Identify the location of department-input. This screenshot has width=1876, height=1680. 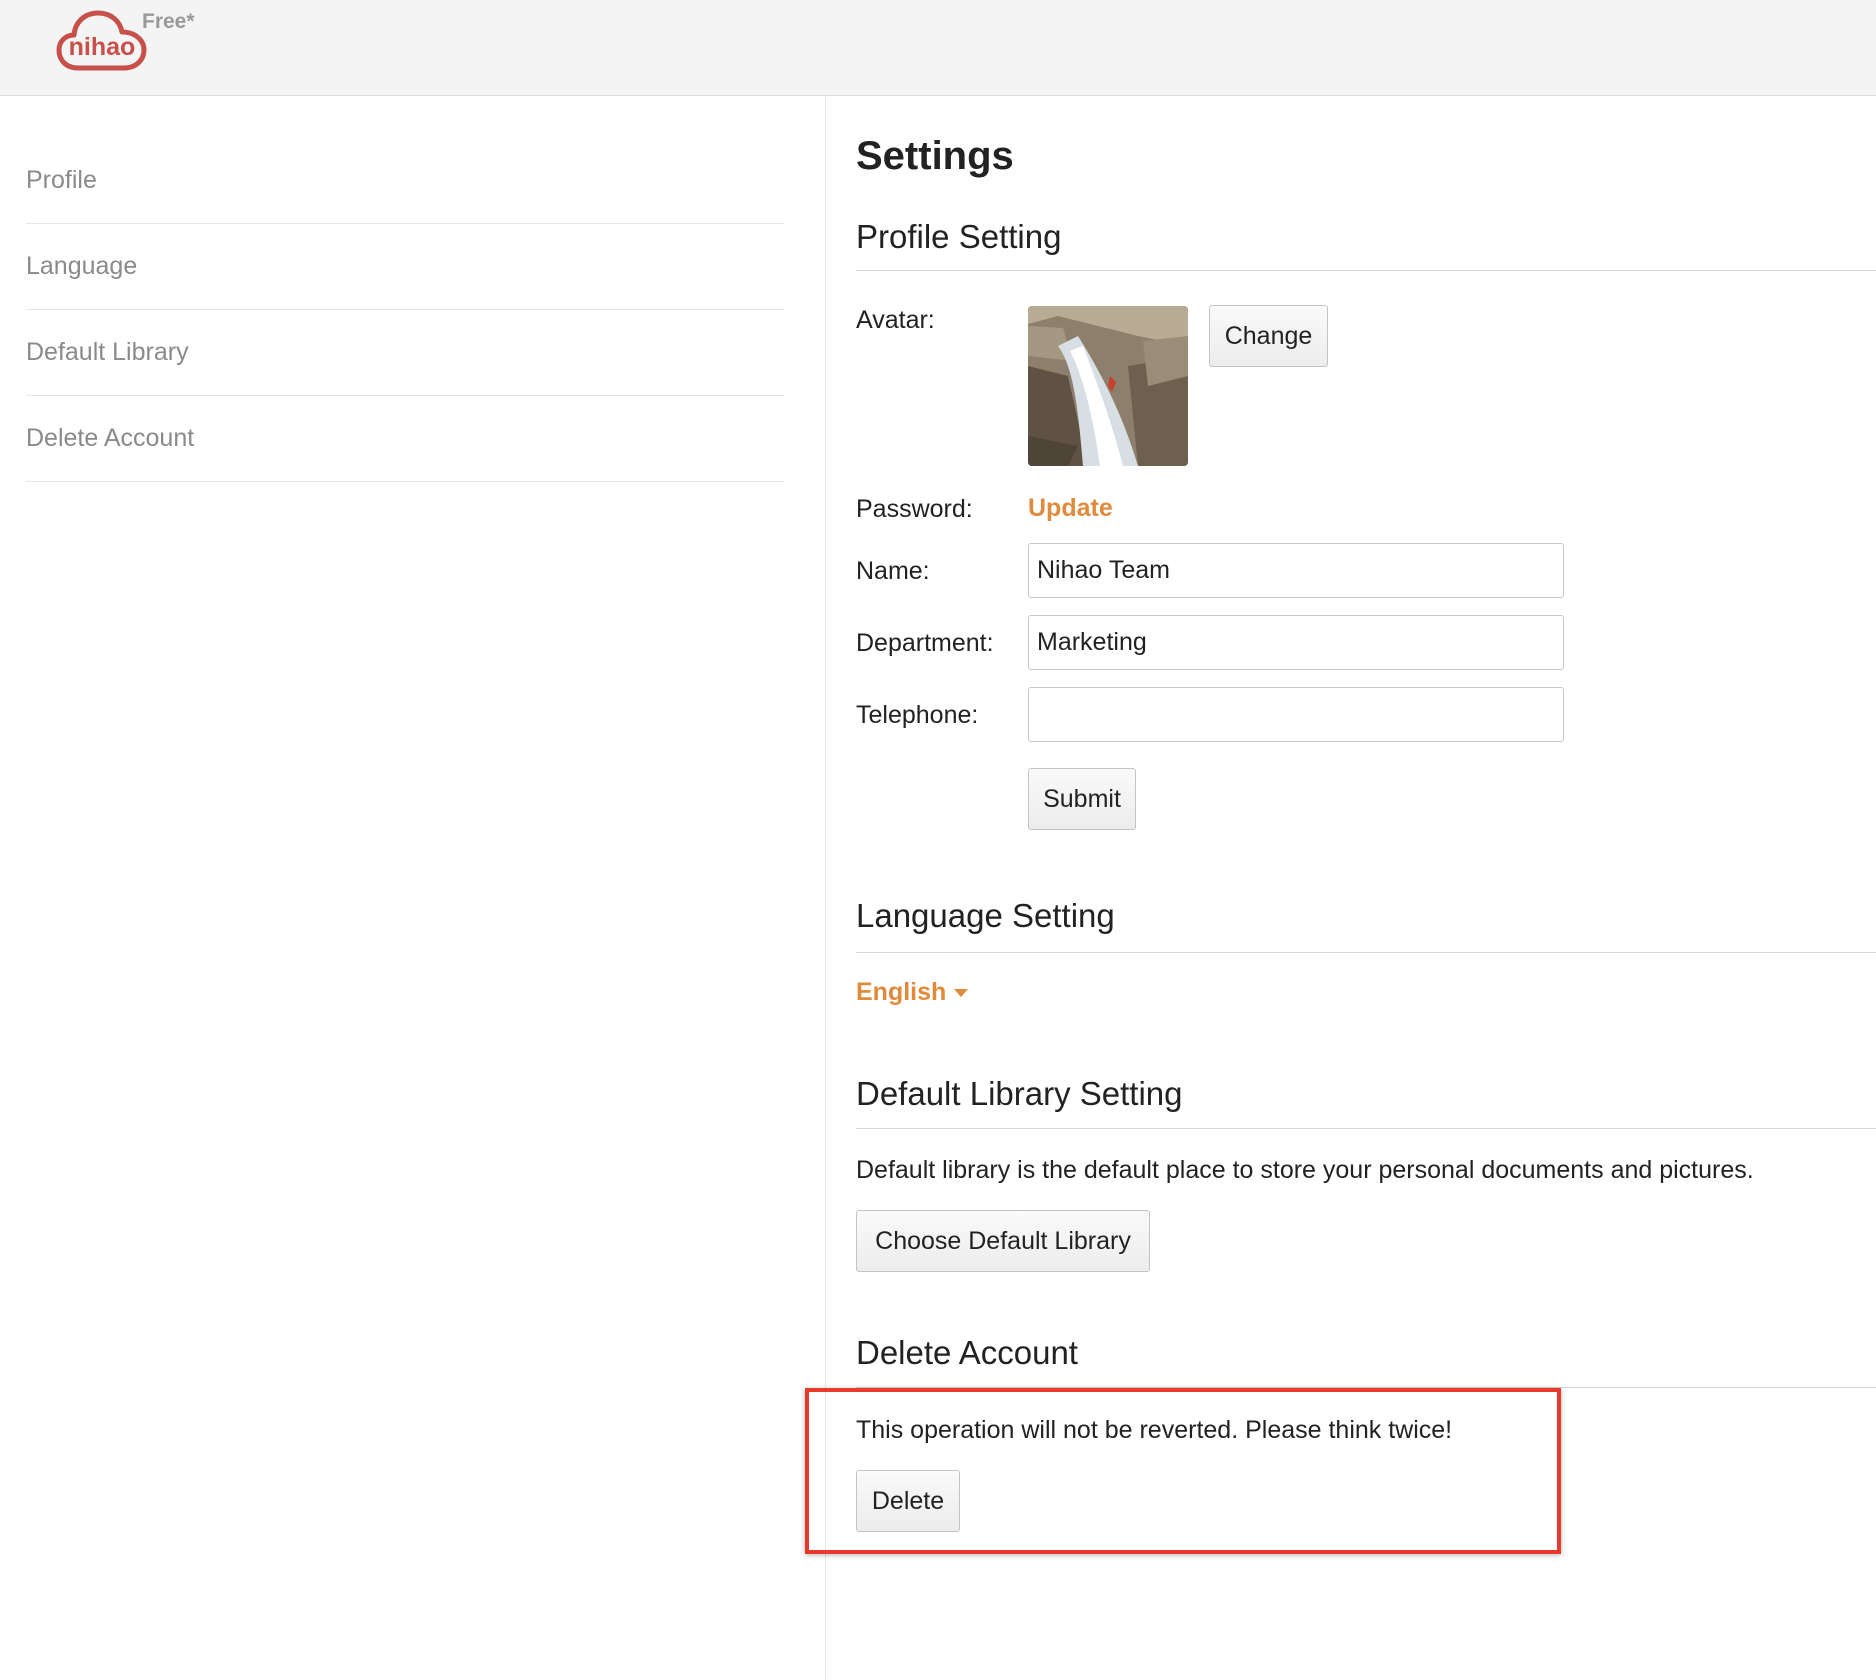
(1296, 642).